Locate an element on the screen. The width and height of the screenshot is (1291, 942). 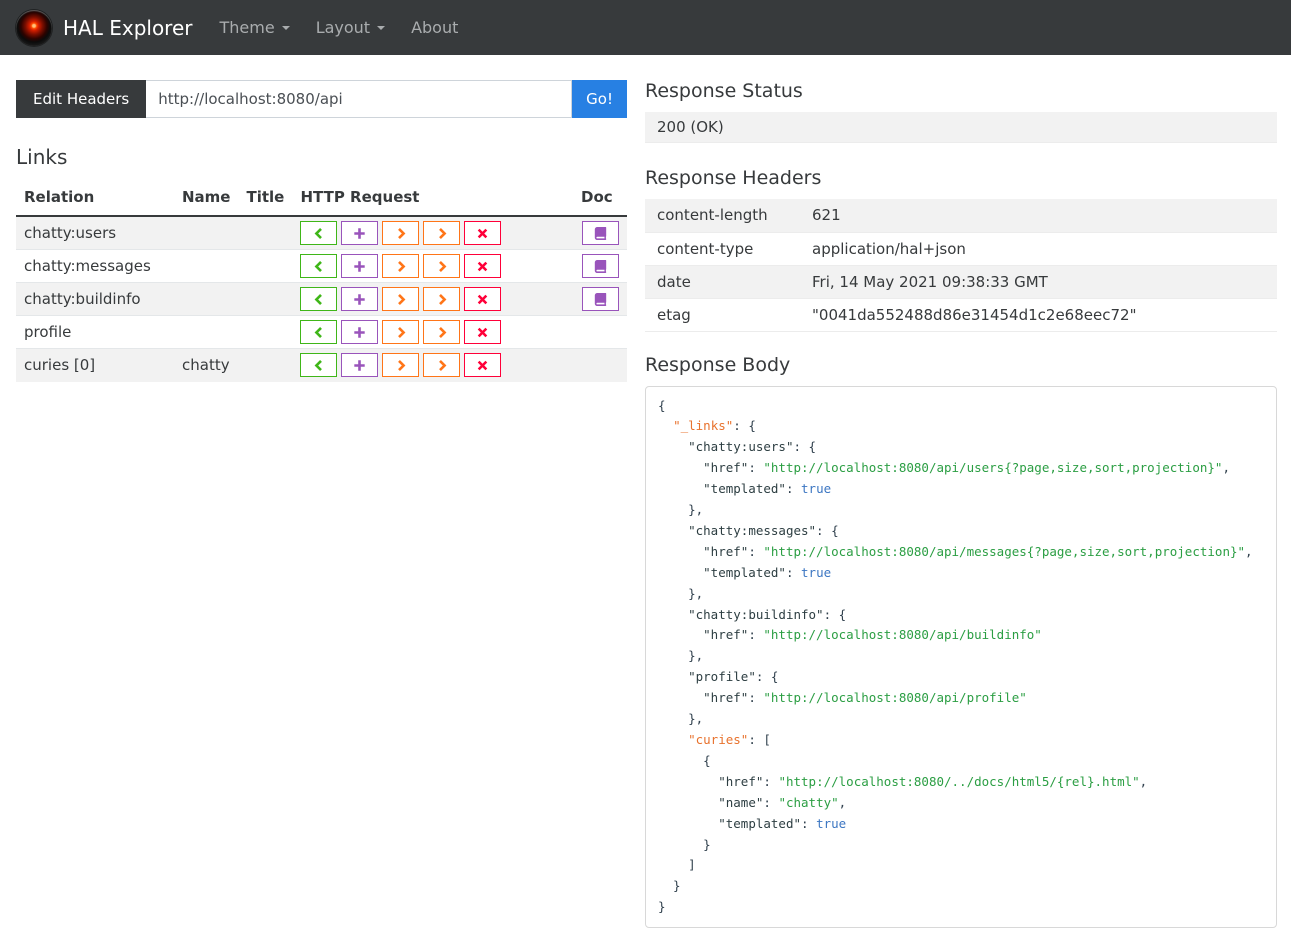
brand-title: HAL Explorer is located at coordinates (128, 28).